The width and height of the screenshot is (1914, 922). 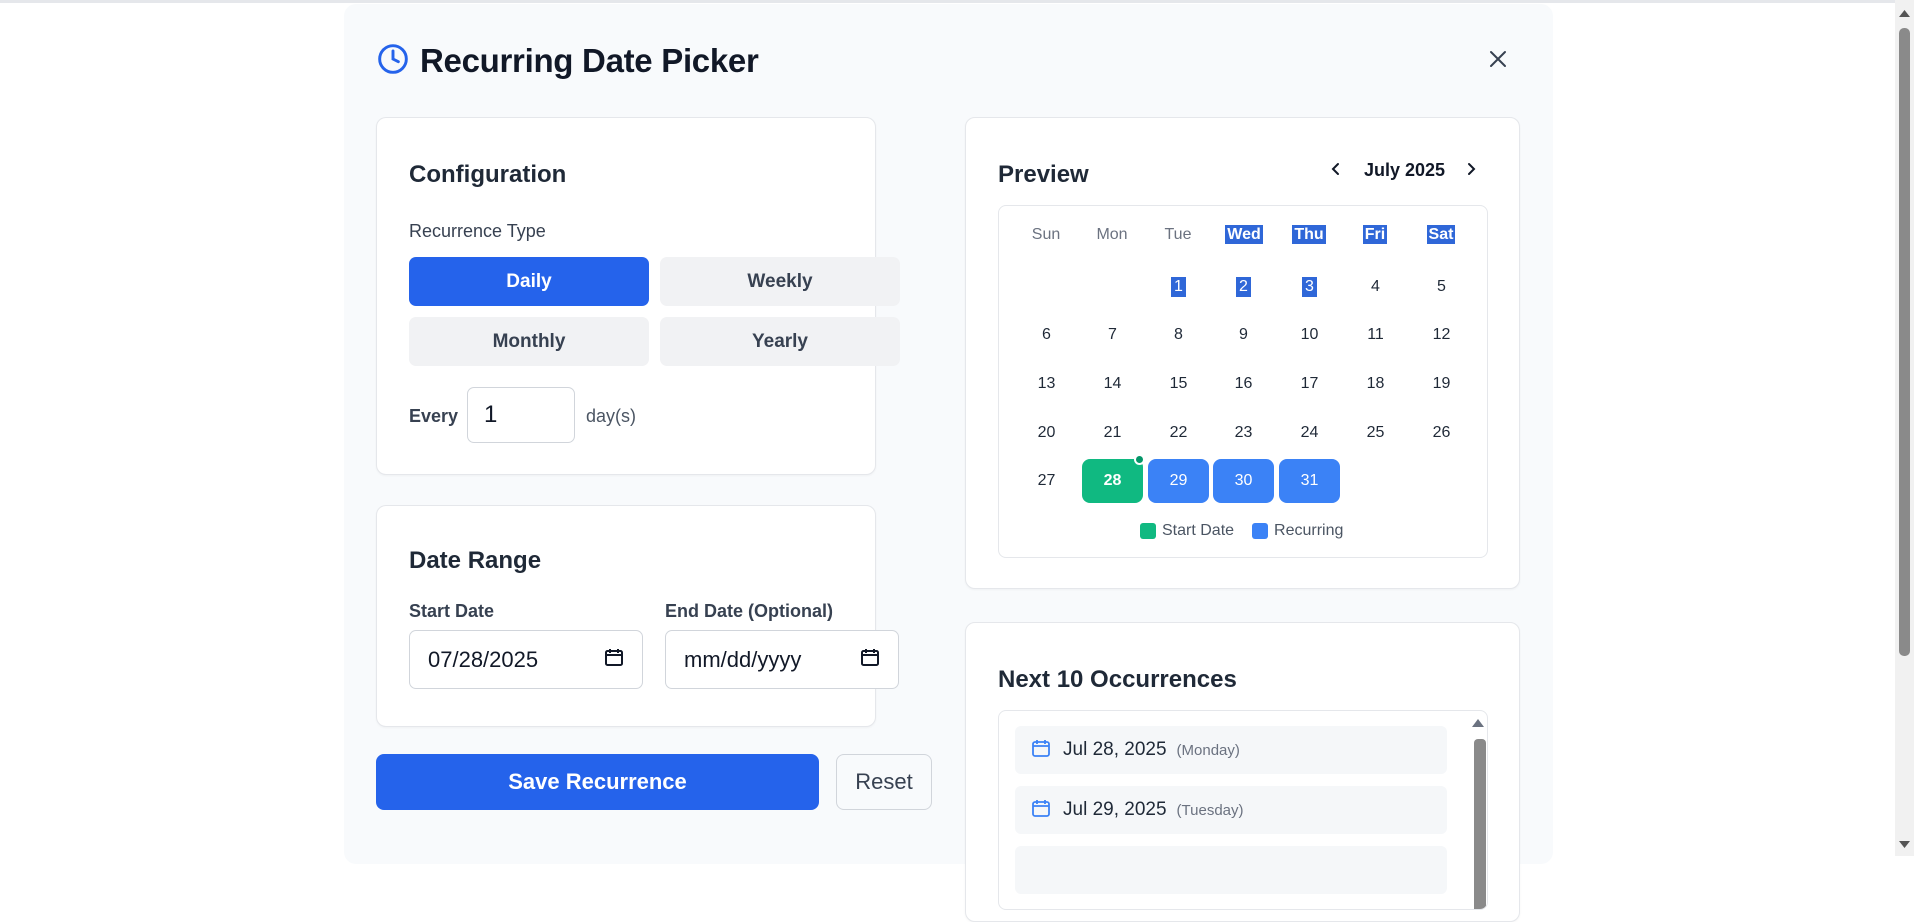 What do you see at coordinates (1309, 234) in the screenshot?
I see `weekday-thu: Thu` at bounding box center [1309, 234].